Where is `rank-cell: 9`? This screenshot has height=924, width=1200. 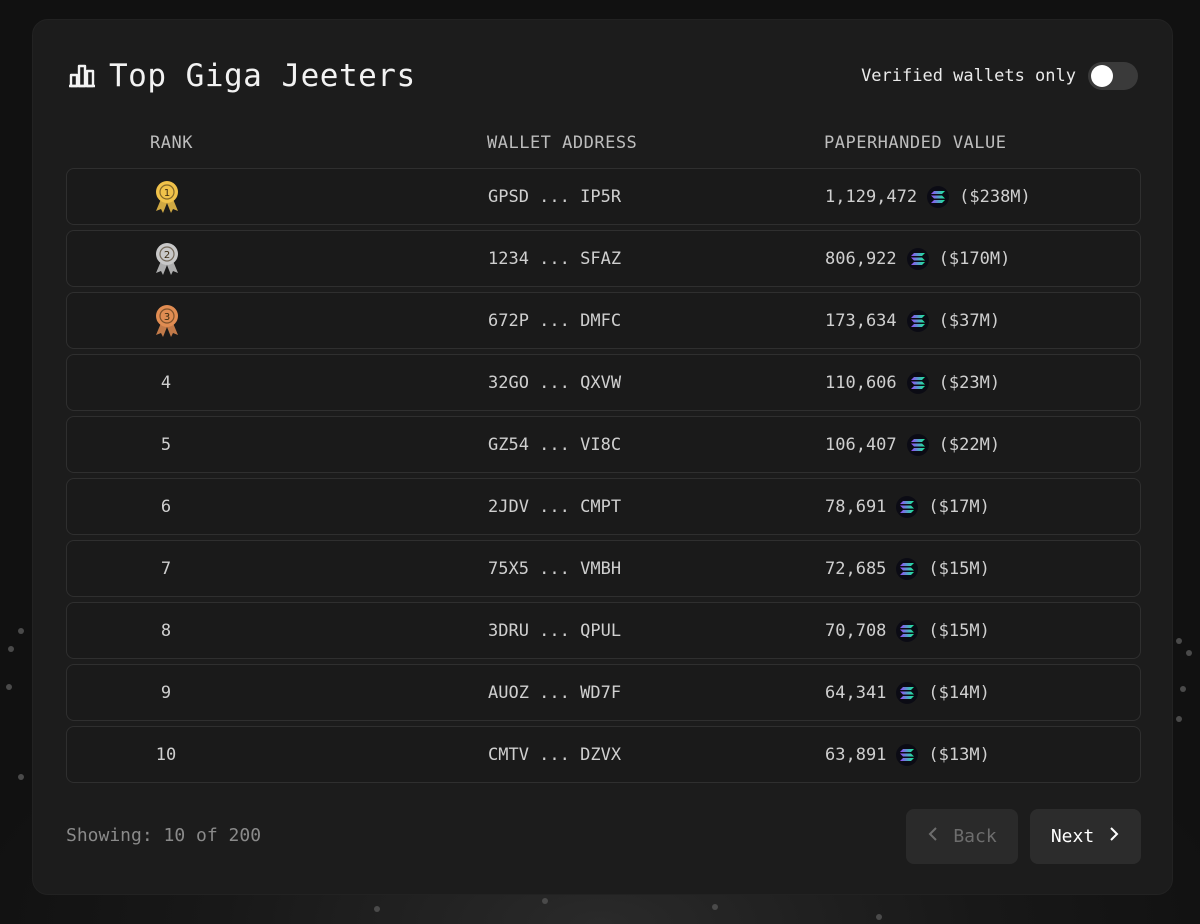 rank-cell: 9 is located at coordinates (166, 692).